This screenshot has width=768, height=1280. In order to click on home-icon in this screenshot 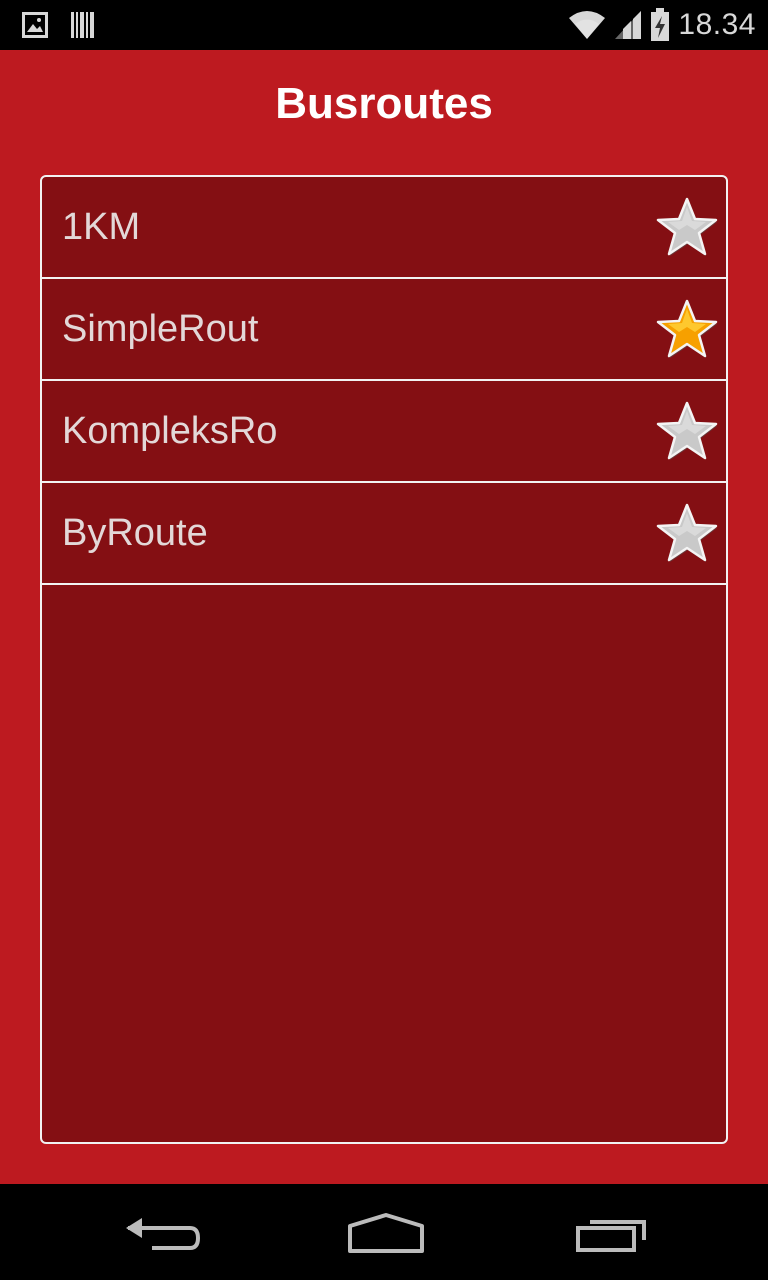, I will do `click(386, 1234)`.